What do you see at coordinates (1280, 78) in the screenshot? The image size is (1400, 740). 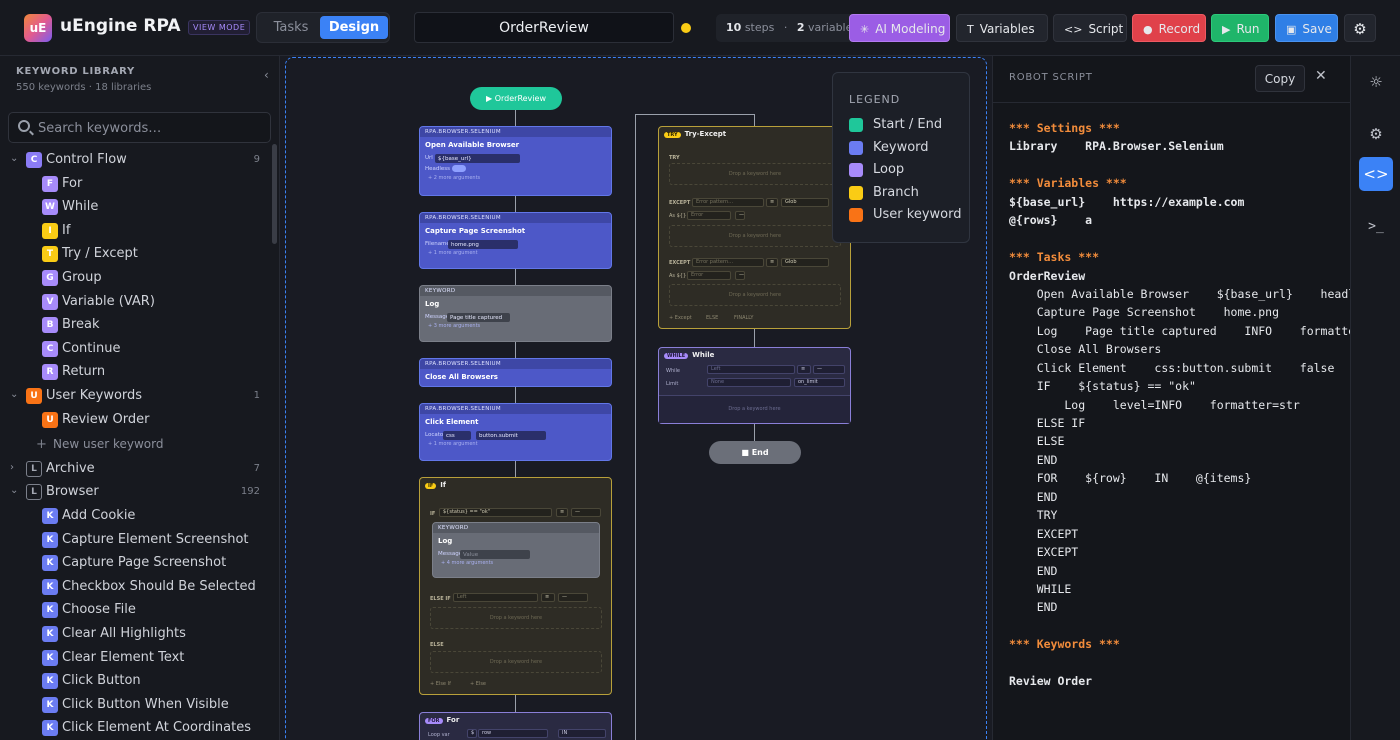 I see `copy-script-button: Copy` at bounding box center [1280, 78].